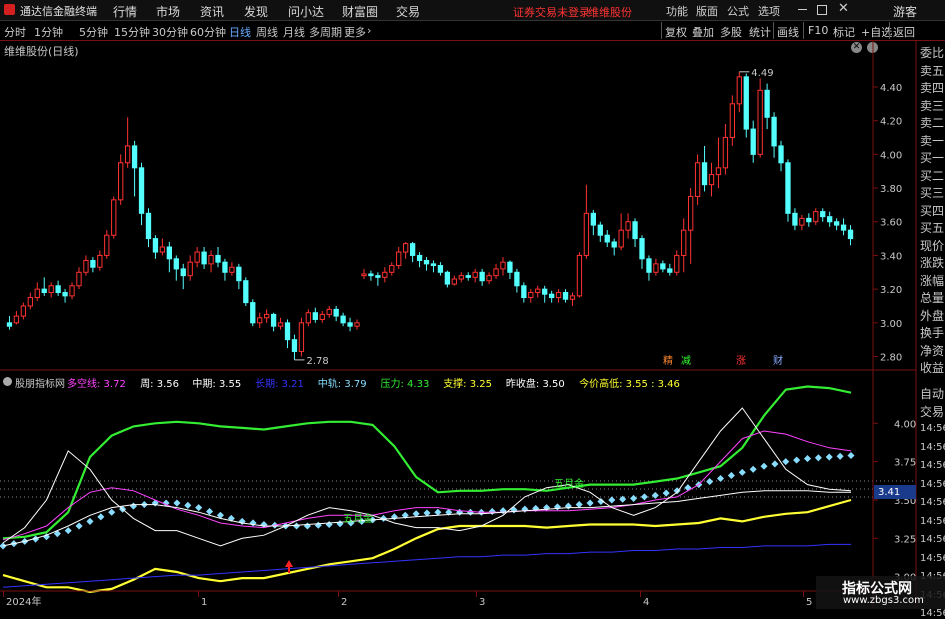 This screenshot has height=619, width=945. Describe the element at coordinates (932, 521) in the screenshot. I see `tick-time-5: 14:56` at that location.